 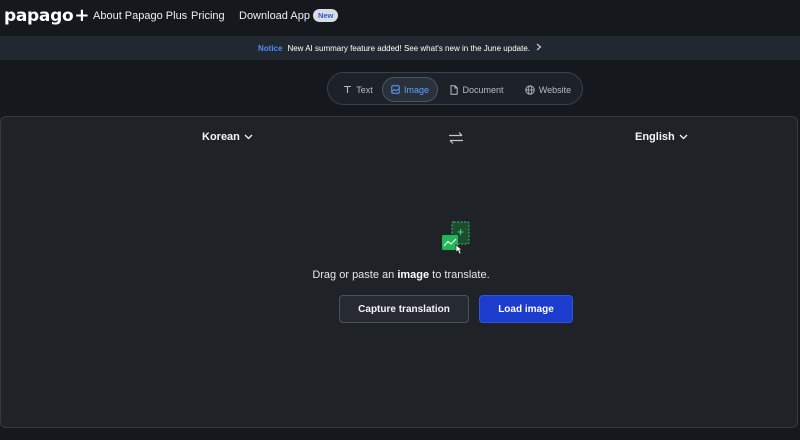 I want to click on chevron-right-icon, so click(x=539, y=48).